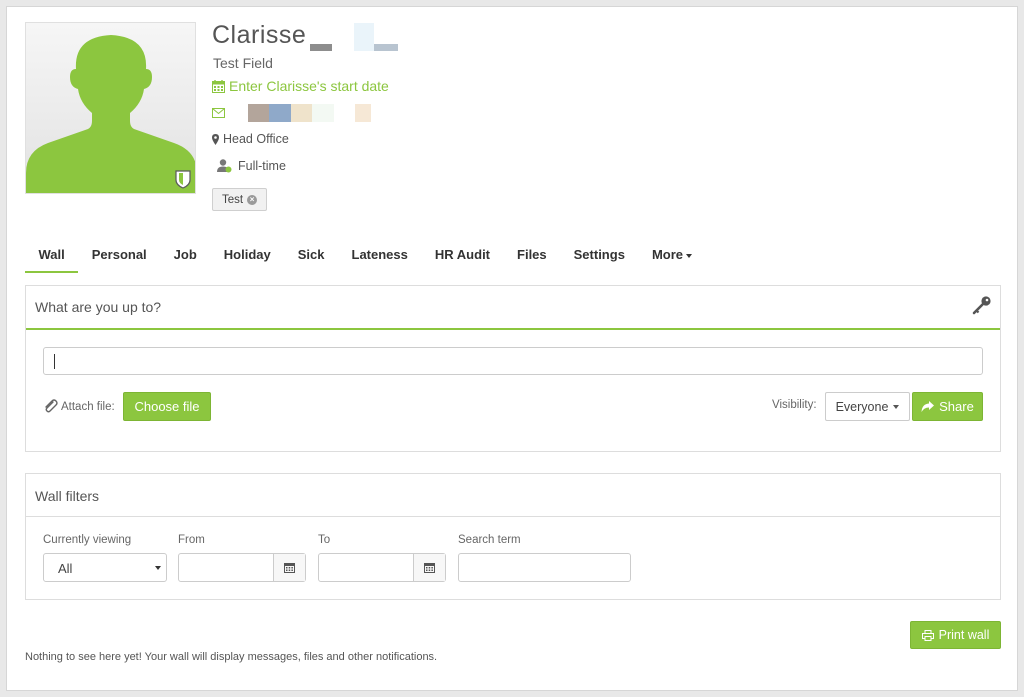 Image resolution: width=1024 pixels, height=697 pixels. Describe the element at coordinates (324, 540) in the screenshot. I see `to-label: To` at that location.